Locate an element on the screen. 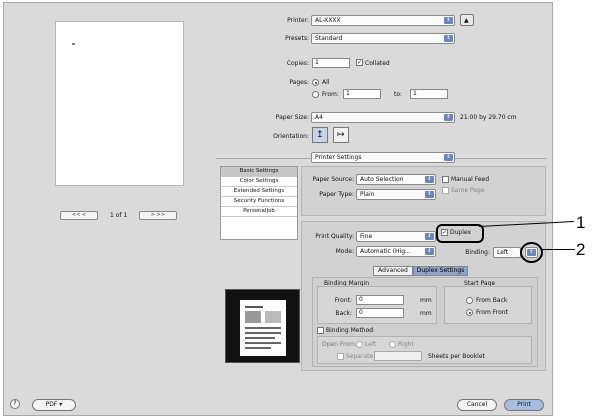 This screenshot has width=593, height=420. person-portrait-icon: ↥ is located at coordinates (320, 135).